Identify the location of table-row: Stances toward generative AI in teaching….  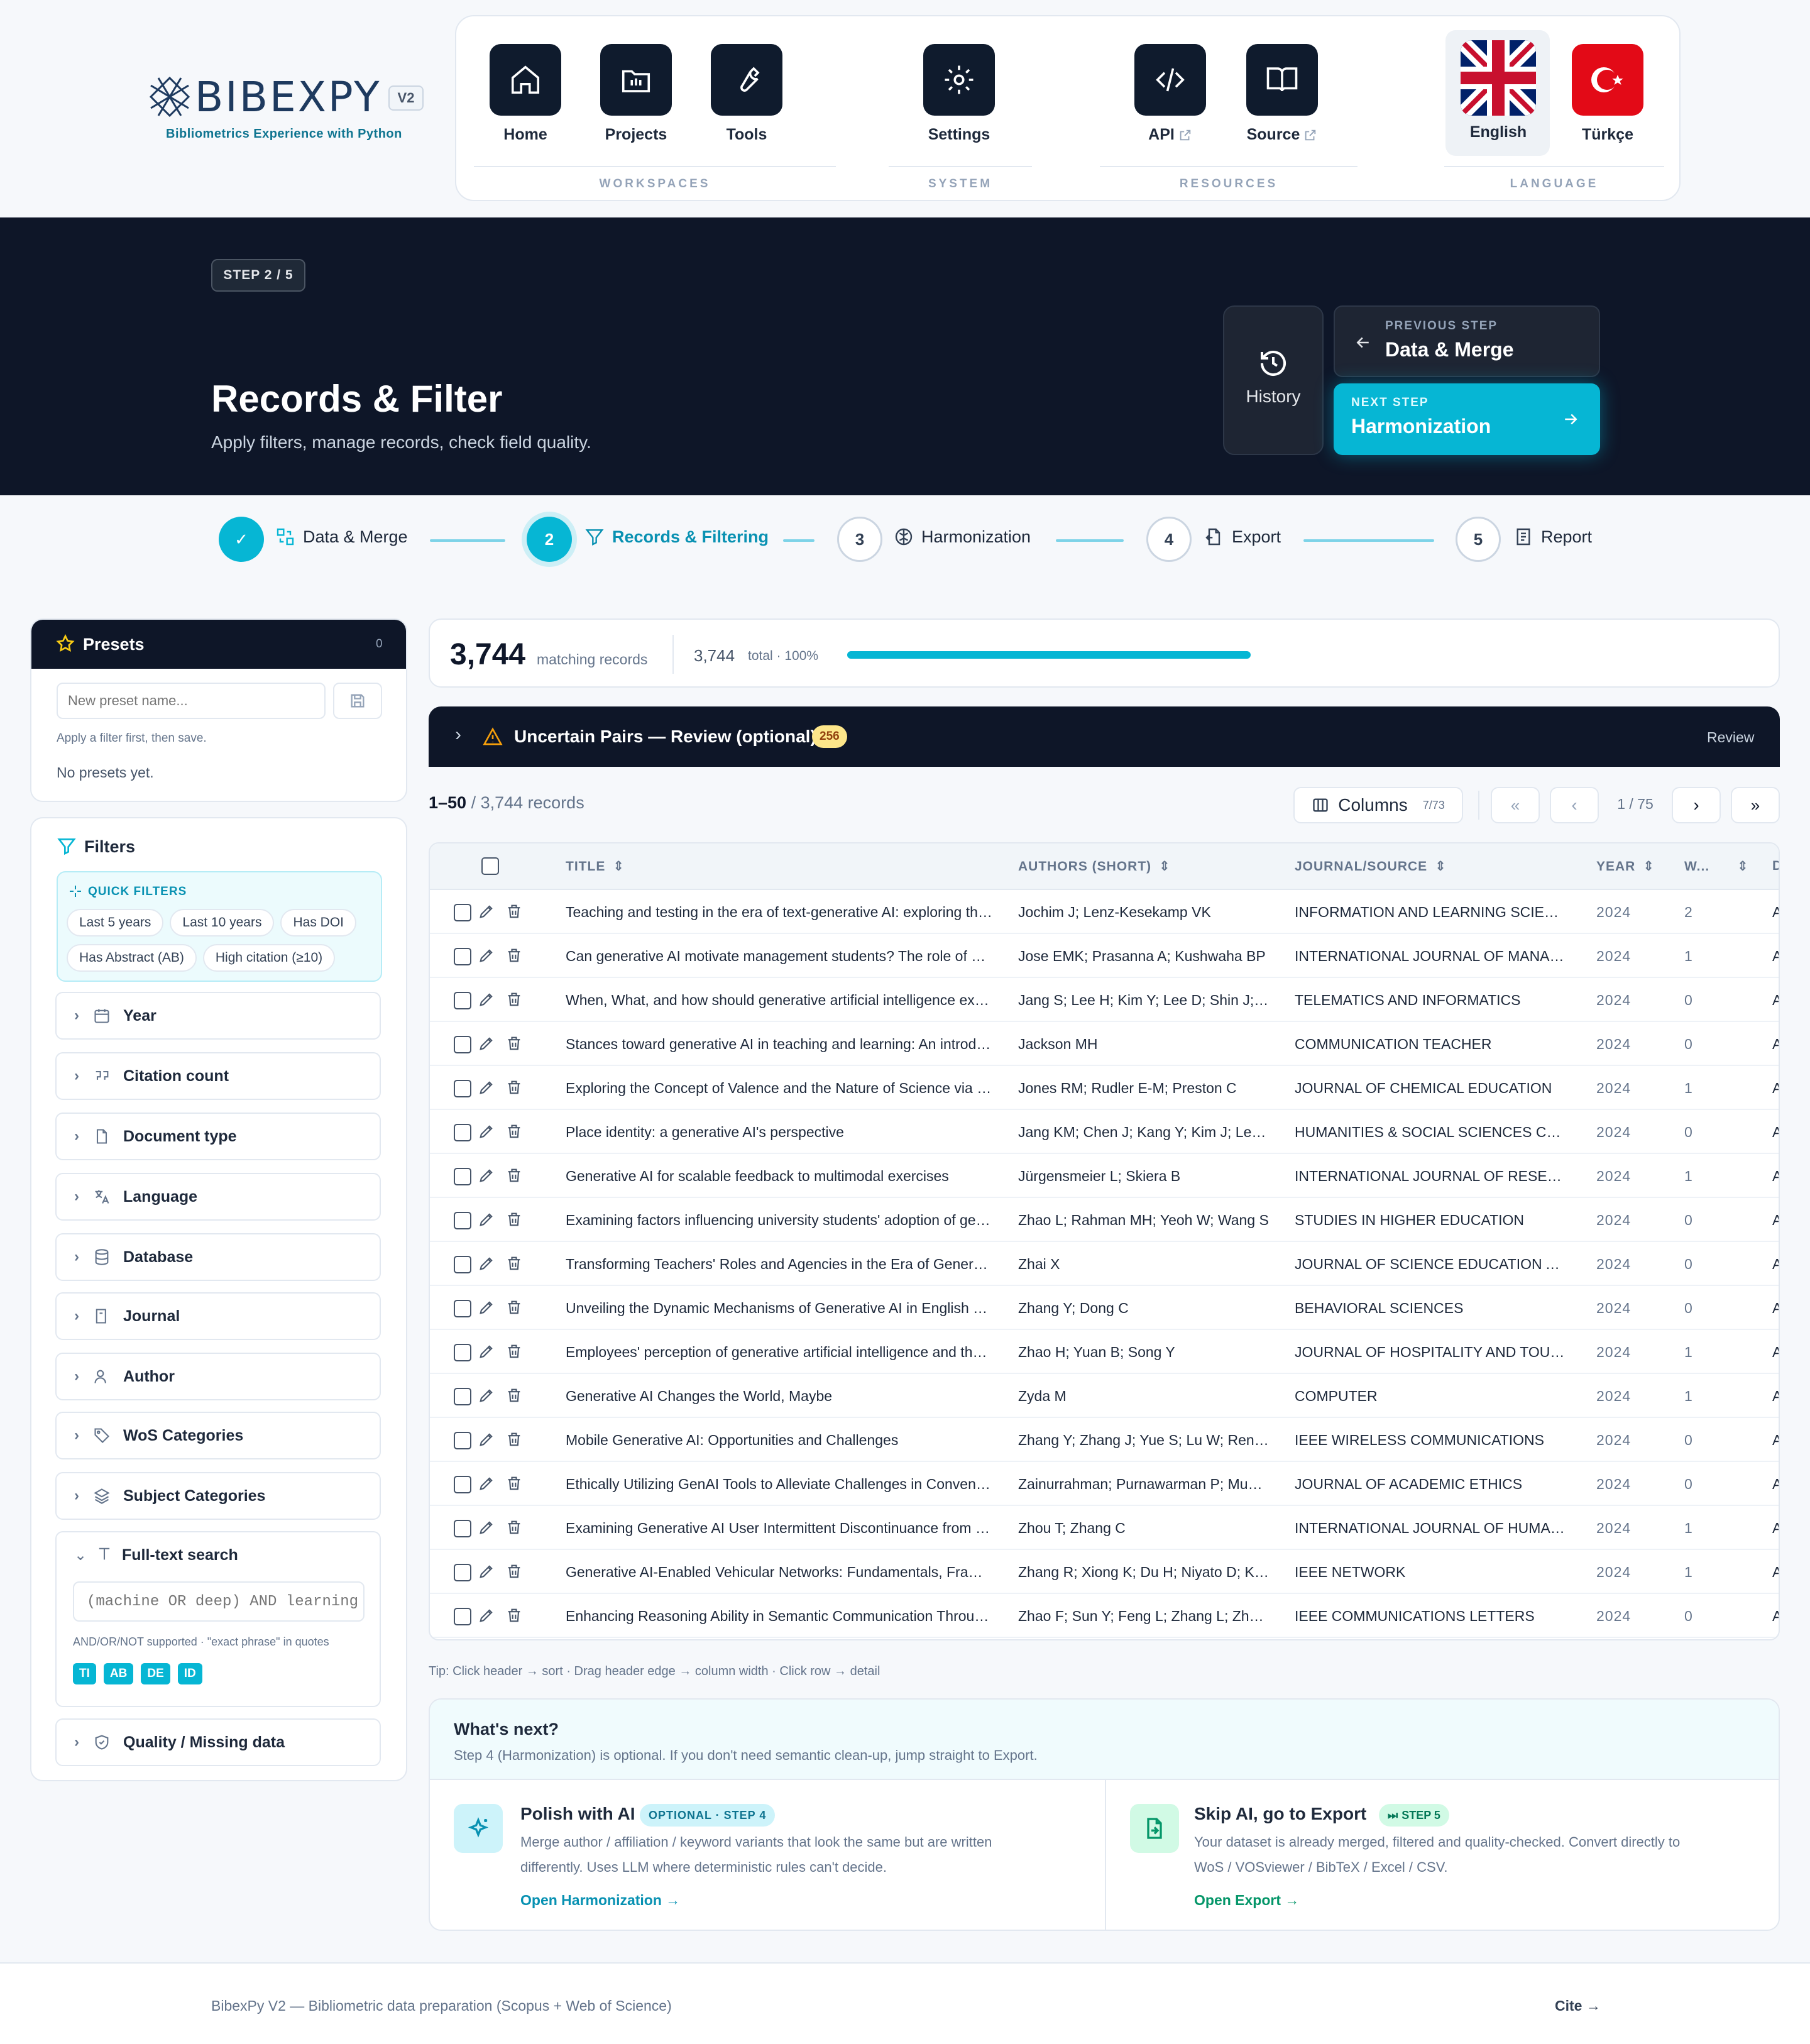
(1104, 1044).